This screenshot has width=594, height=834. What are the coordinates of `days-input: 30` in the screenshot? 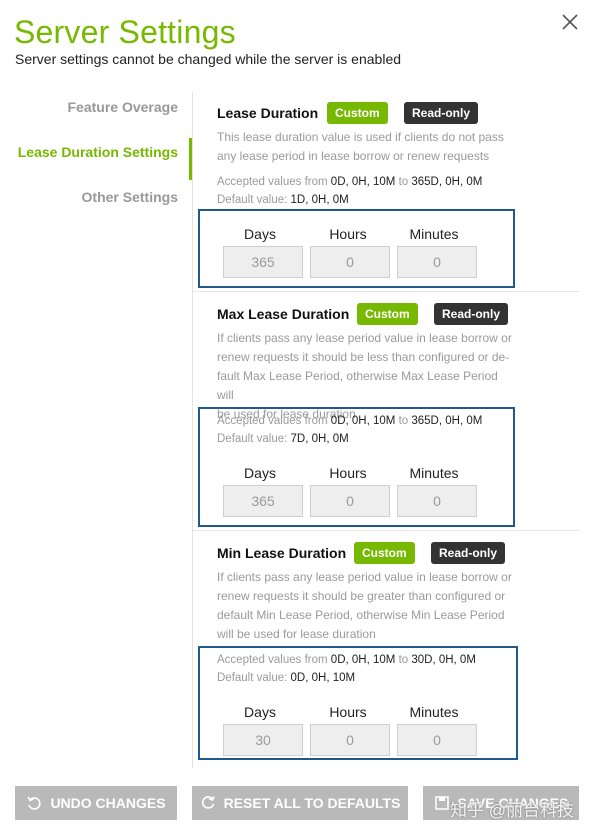 It's located at (263, 740).